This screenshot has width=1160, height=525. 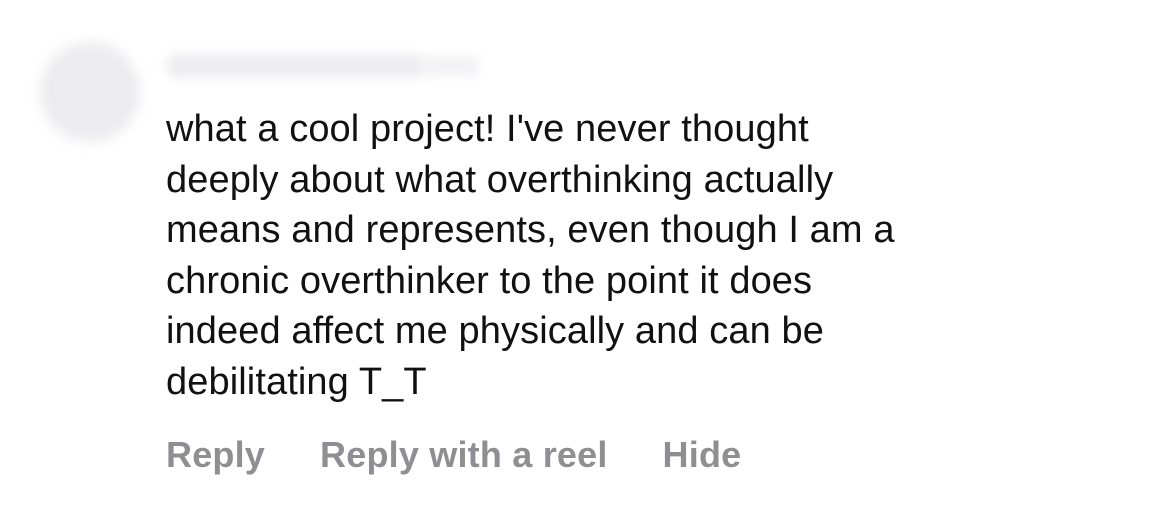 What do you see at coordinates (450, 66) in the screenshot?
I see `comment-timestamp-blurred` at bounding box center [450, 66].